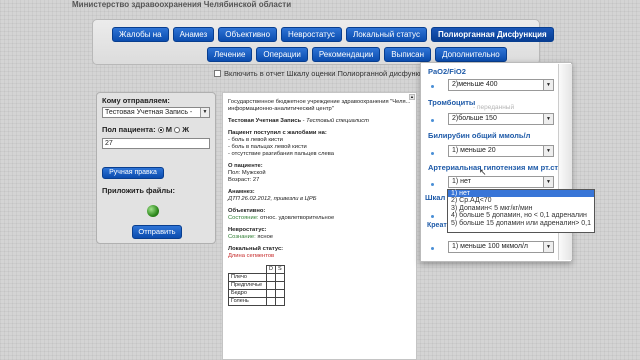 The width and height of the screenshot is (640, 360). What do you see at coordinates (319, 196) in the screenshot?
I see `anamnesis-section: Анамнез: ДТП 26.02.2012, привезли в ЦРБ` at bounding box center [319, 196].